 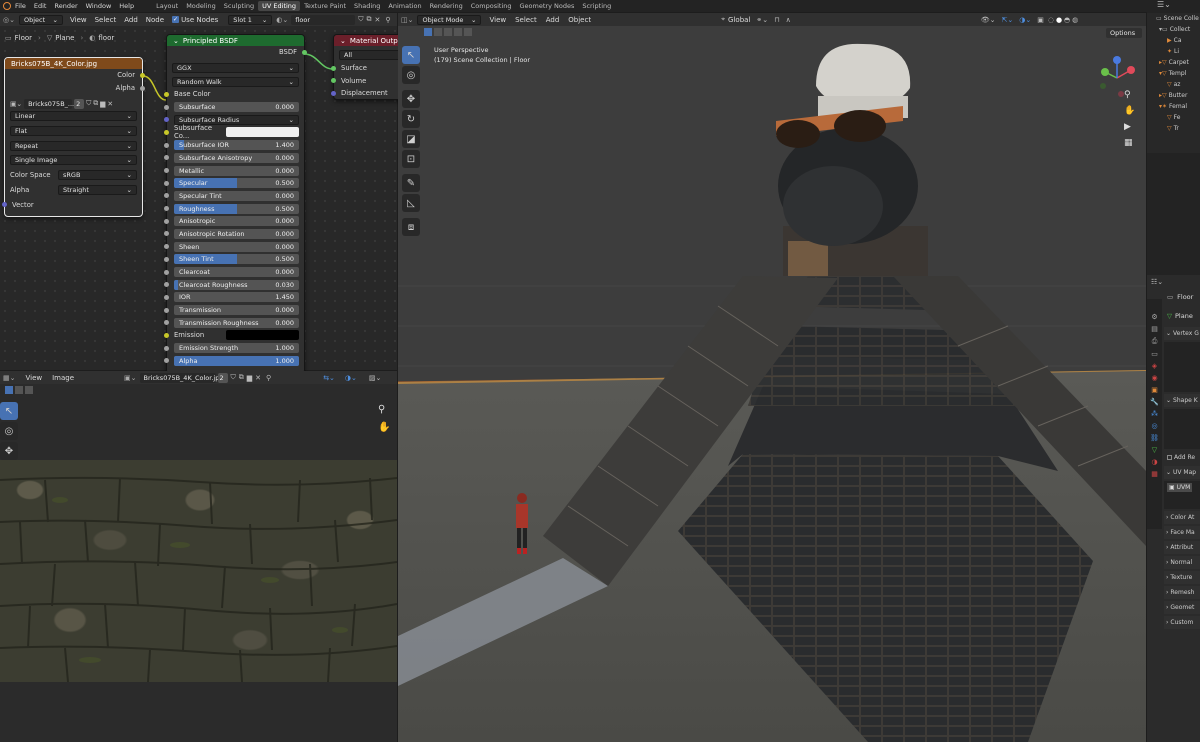 I want to click on alpha-mode-dropdown: Straight ⌄, so click(x=97, y=189).